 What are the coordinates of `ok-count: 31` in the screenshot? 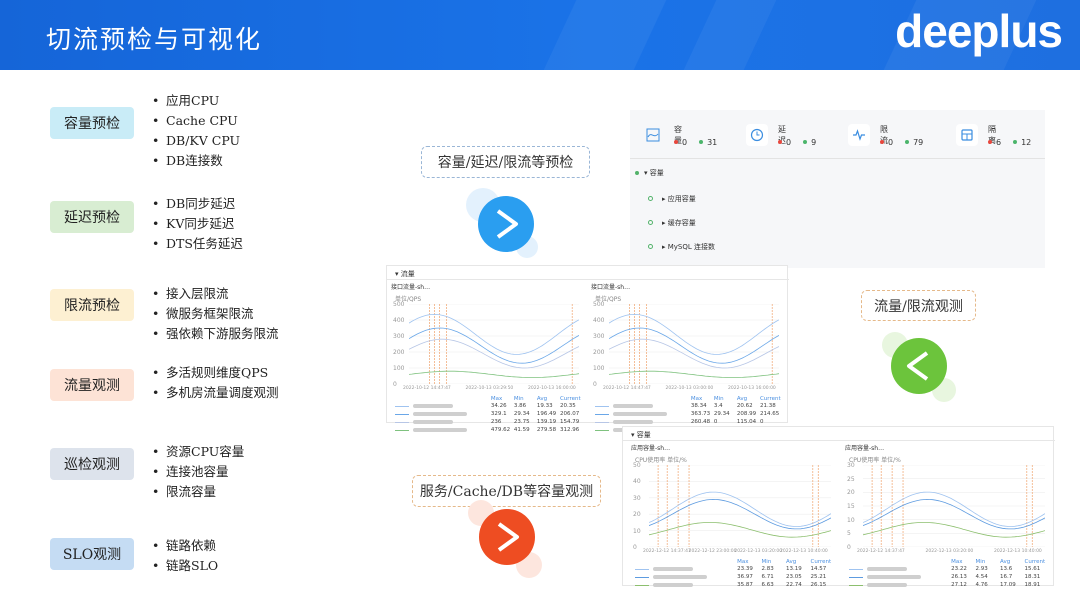 It's located at (708, 142).